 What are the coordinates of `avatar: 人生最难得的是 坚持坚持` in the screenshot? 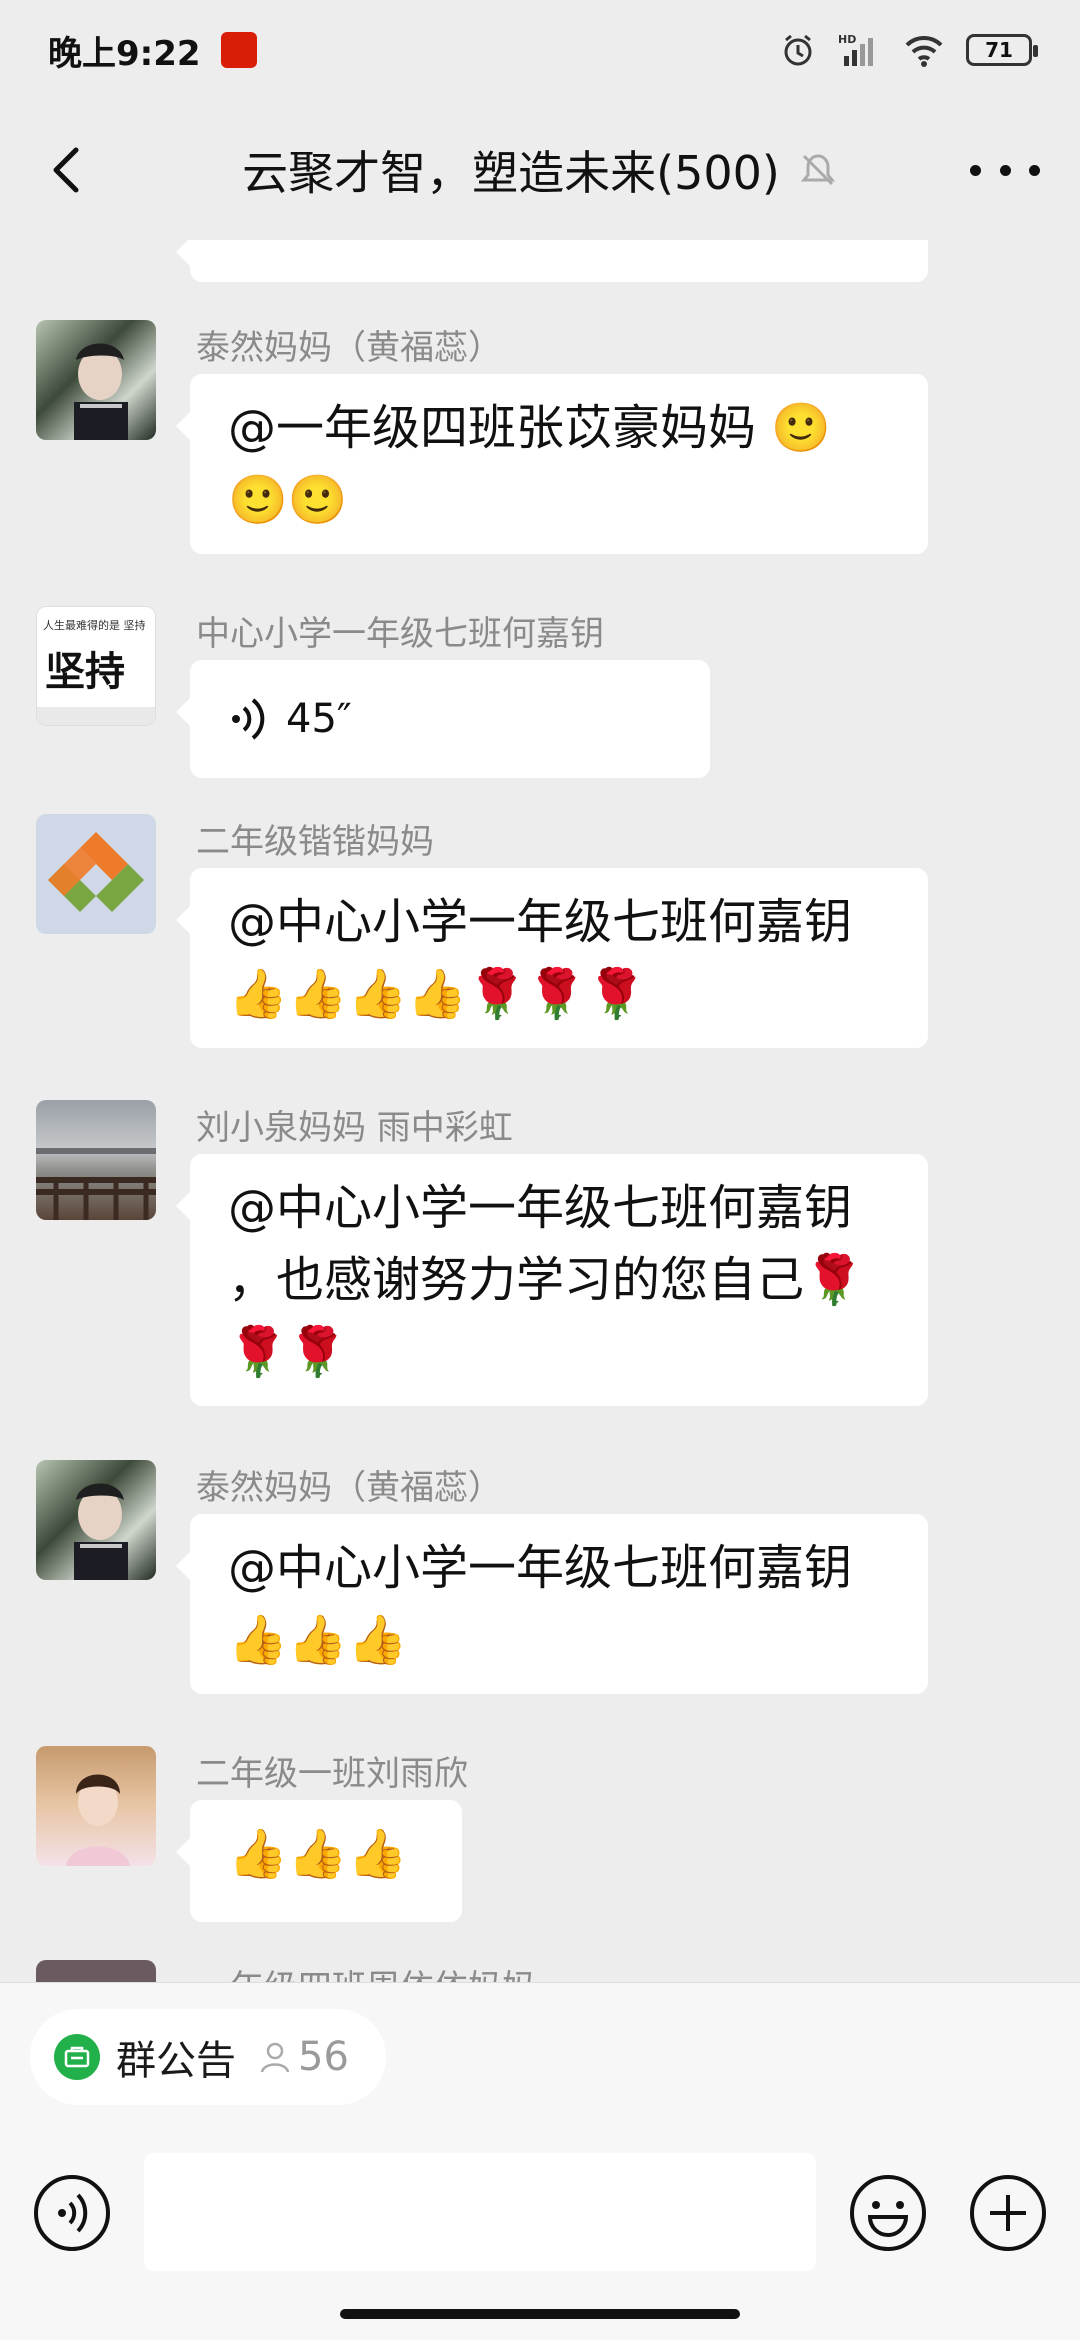 It's located at (96, 666).